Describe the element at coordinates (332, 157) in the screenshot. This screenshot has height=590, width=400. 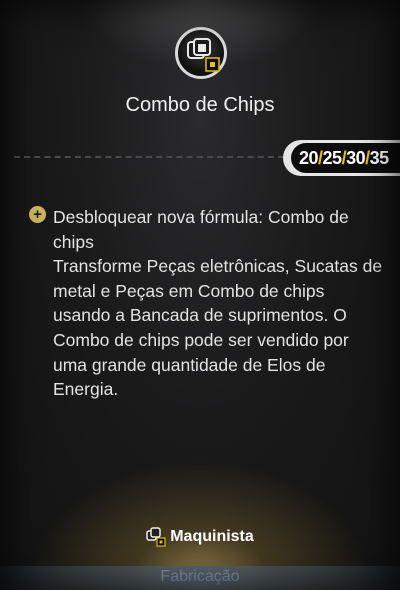
I see `level-value: 25` at that location.